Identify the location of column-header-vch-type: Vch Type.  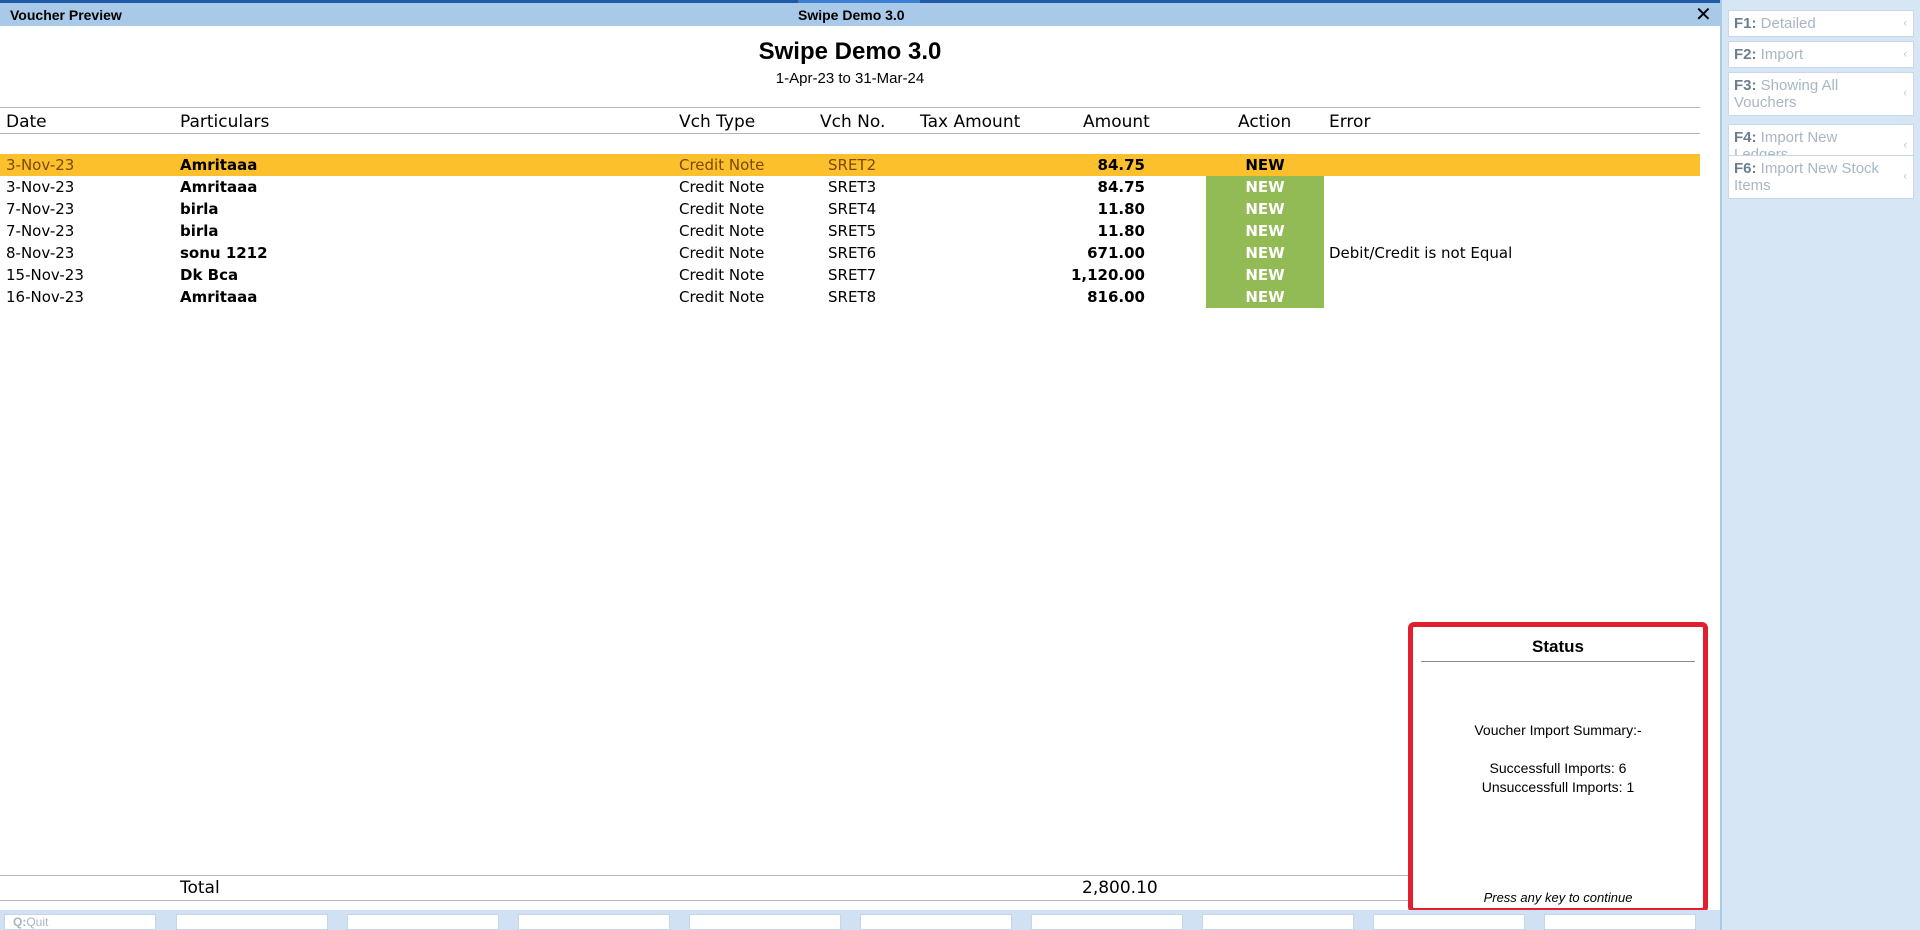
(717, 122).